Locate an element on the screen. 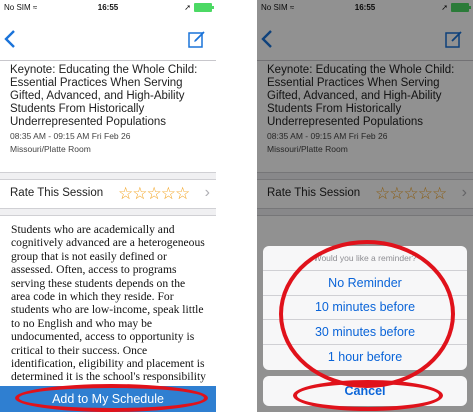  wifi-icon: ≈ is located at coordinates (35, 7).